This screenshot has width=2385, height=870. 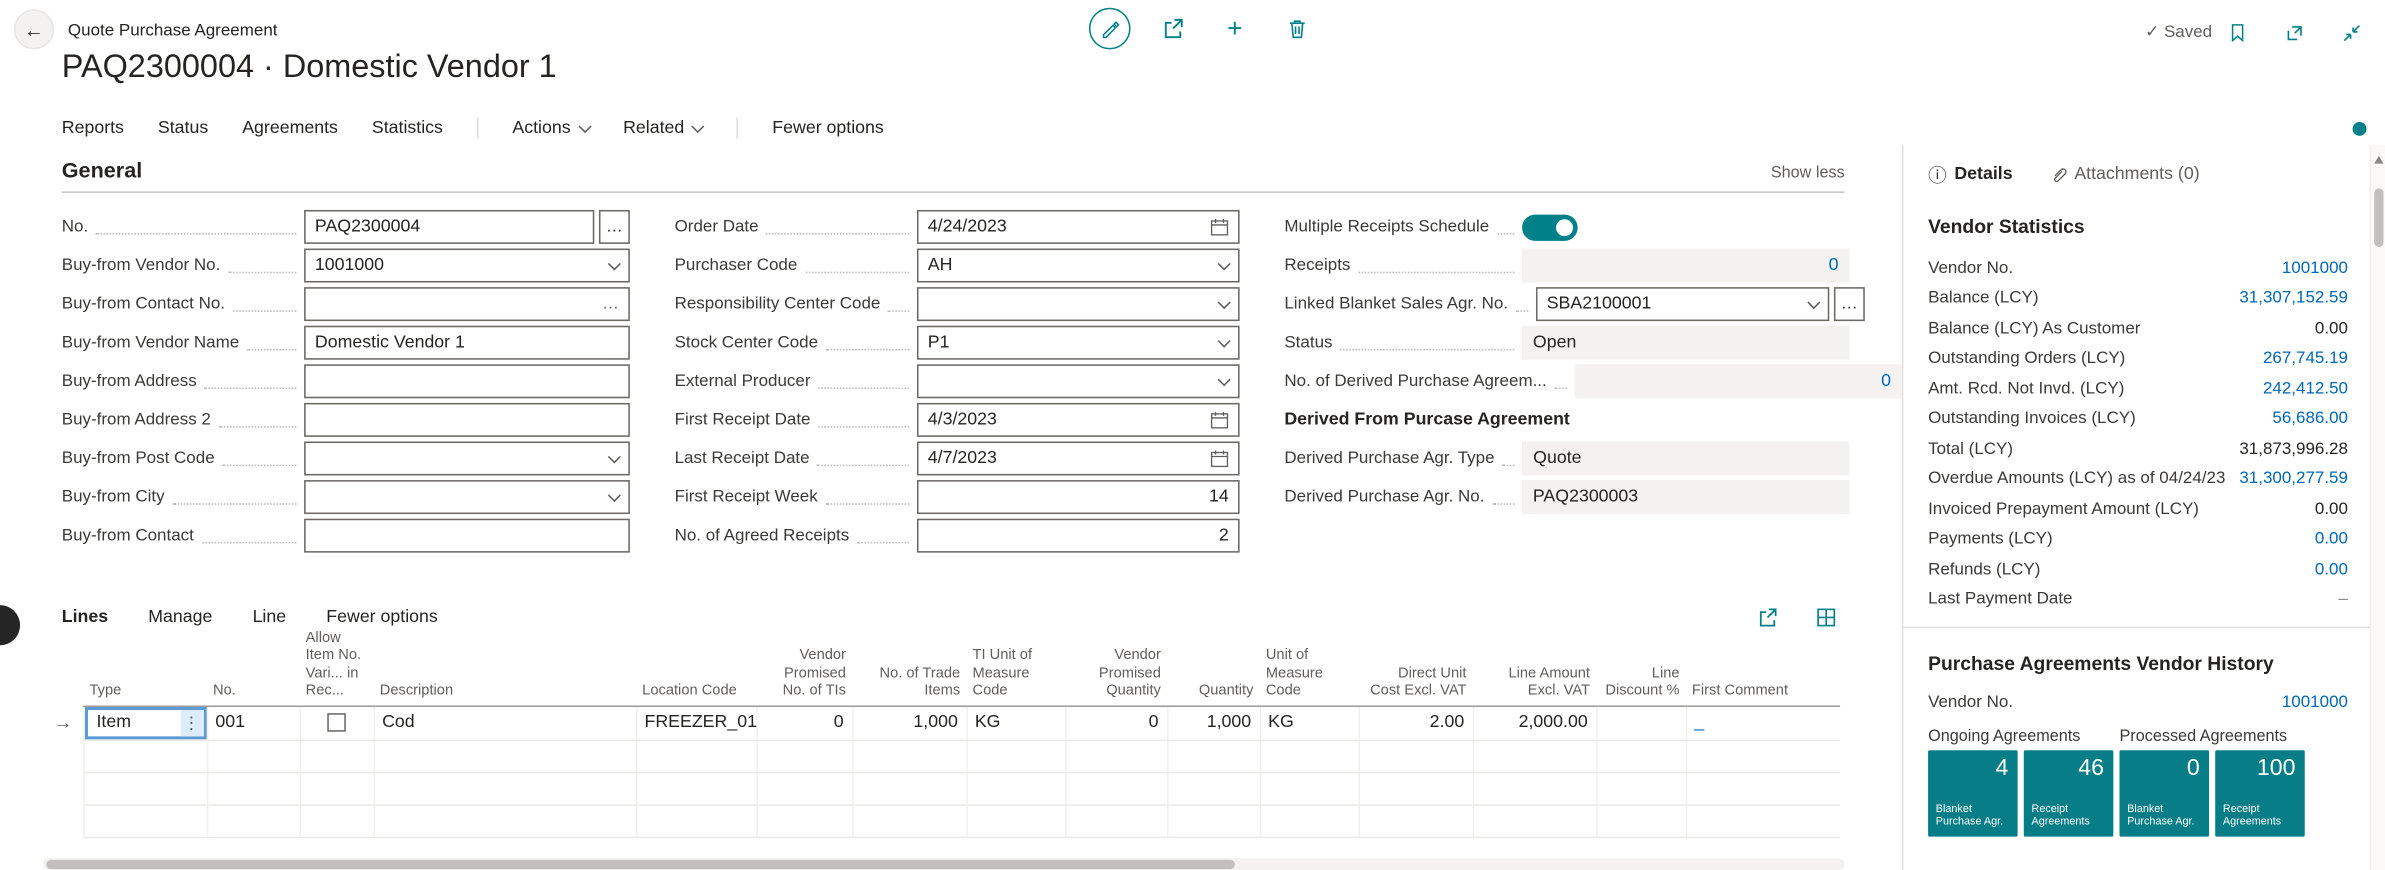 What do you see at coordinates (93, 128) in the screenshot?
I see `menu-reports: Reports` at bounding box center [93, 128].